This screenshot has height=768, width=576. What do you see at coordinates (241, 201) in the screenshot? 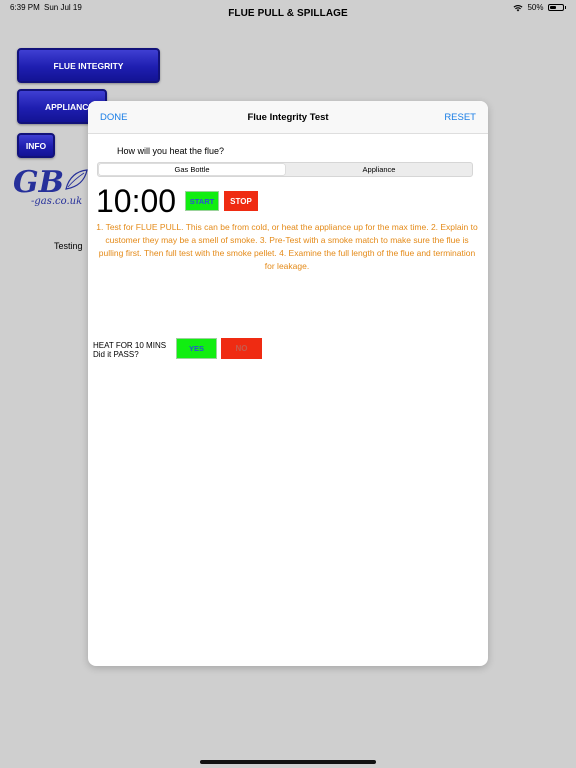
I see `stop-button: STOP` at bounding box center [241, 201].